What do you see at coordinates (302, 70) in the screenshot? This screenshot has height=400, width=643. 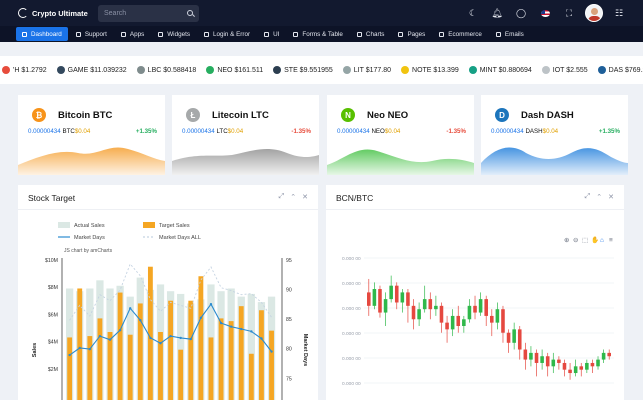 I see `ticker-item: STE $9.551955` at bounding box center [302, 70].